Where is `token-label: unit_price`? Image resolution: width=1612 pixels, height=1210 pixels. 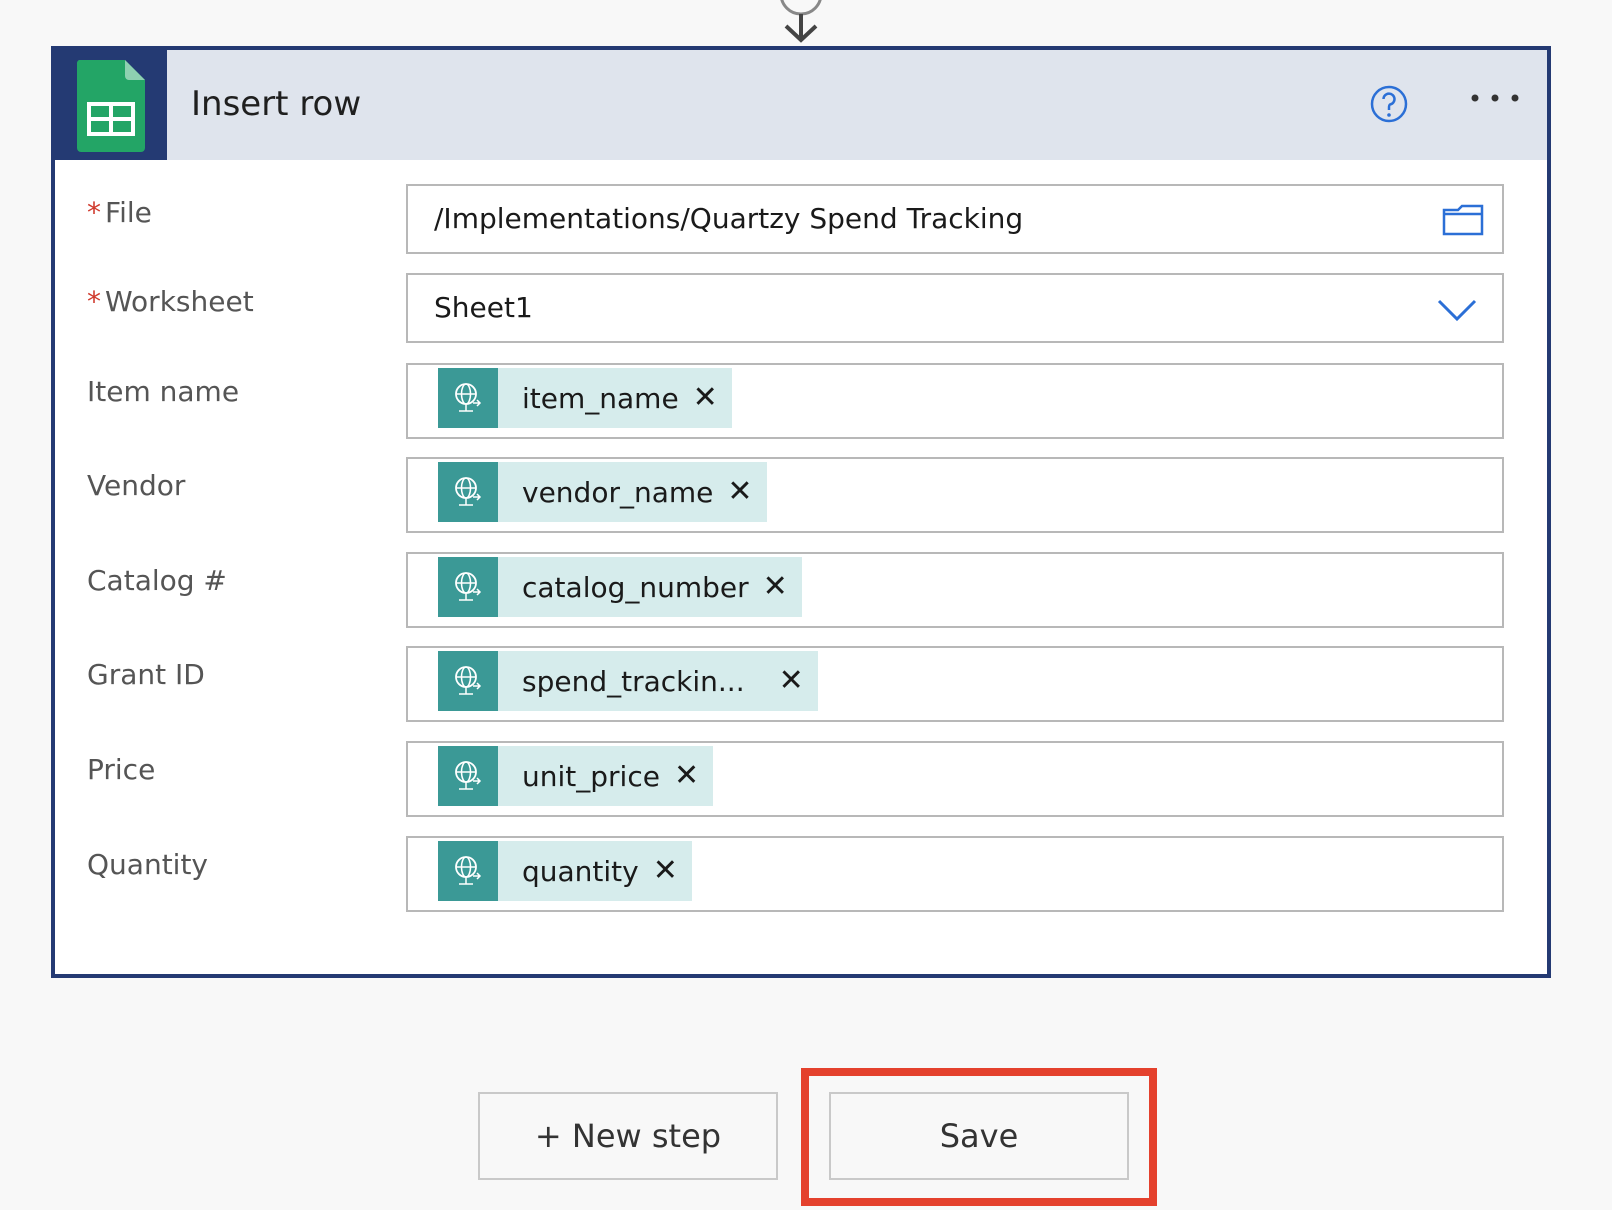
token-label: unit_price is located at coordinates (591, 776).